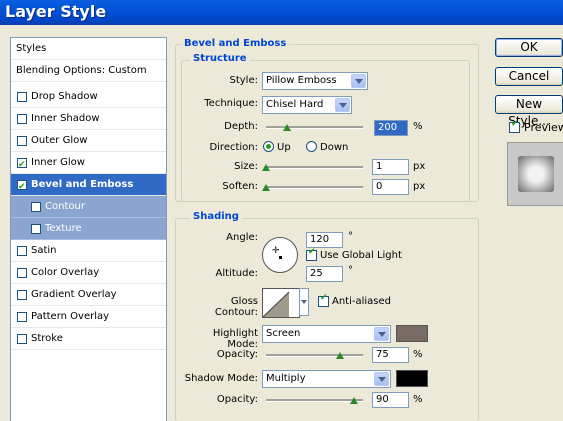 The width and height of the screenshot is (563, 421). I want to click on shadow-opacity-input: 90, so click(390, 400).